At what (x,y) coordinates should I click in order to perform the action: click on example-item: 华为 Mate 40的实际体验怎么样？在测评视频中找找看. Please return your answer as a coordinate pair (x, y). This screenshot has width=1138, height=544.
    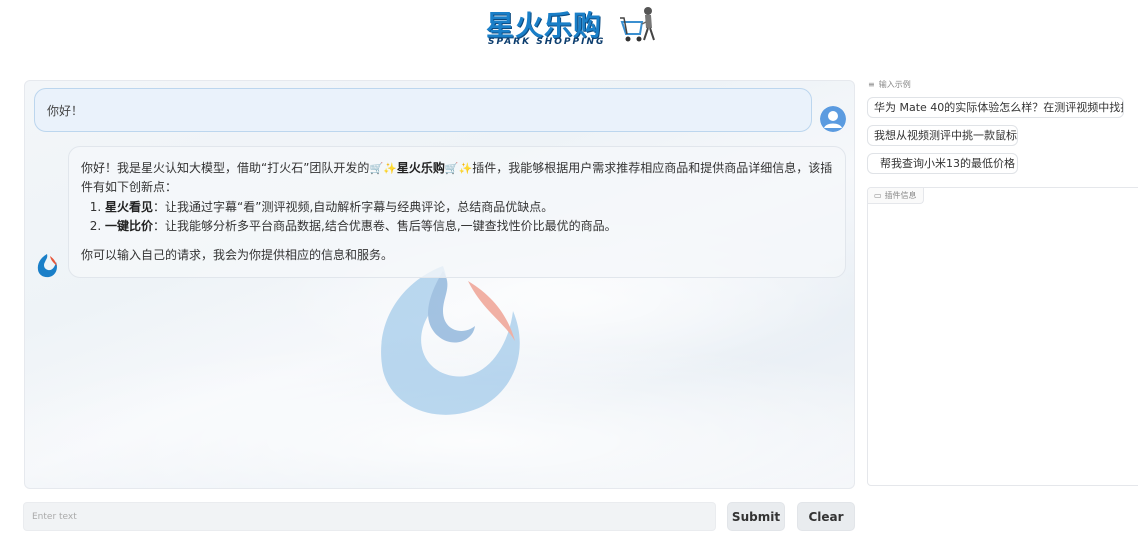
    Looking at the image, I should click on (995, 107).